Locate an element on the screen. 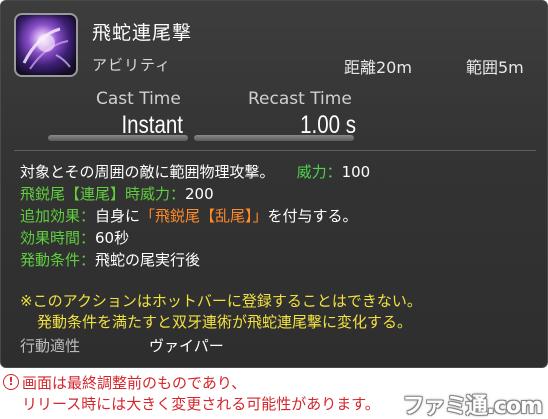 This screenshot has width=548, height=419. description-line-2: 飛鋭尾【連尾】時威力：200 is located at coordinates (117, 193).